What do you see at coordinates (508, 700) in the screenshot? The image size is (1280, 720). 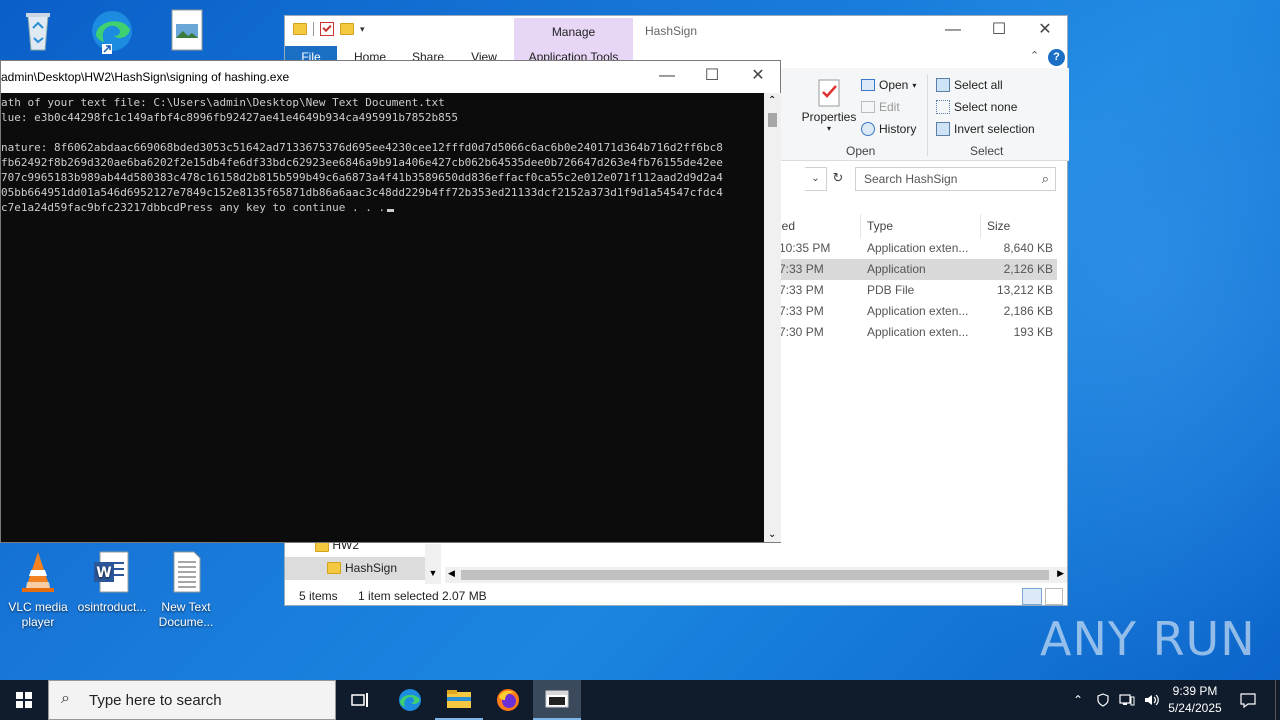 I see `taskbar-firefox-button` at bounding box center [508, 700].